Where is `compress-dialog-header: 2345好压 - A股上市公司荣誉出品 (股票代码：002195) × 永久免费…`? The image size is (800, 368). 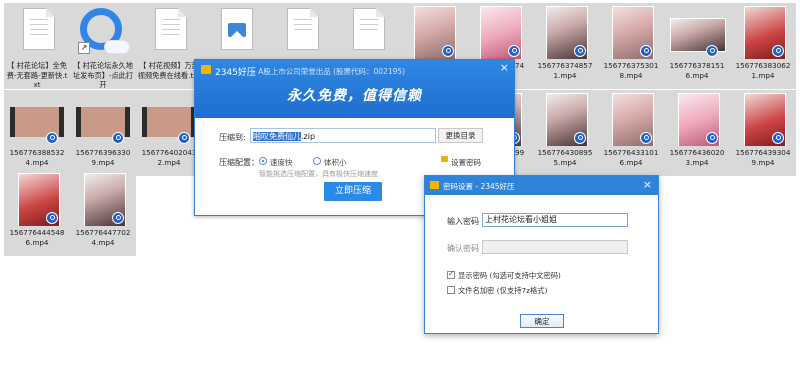
compress-dialog-header: 2345好压 - A股上市公司荣誉出品 (股票代码：002195) × 永久免费… is located at coordinates (354, 89).